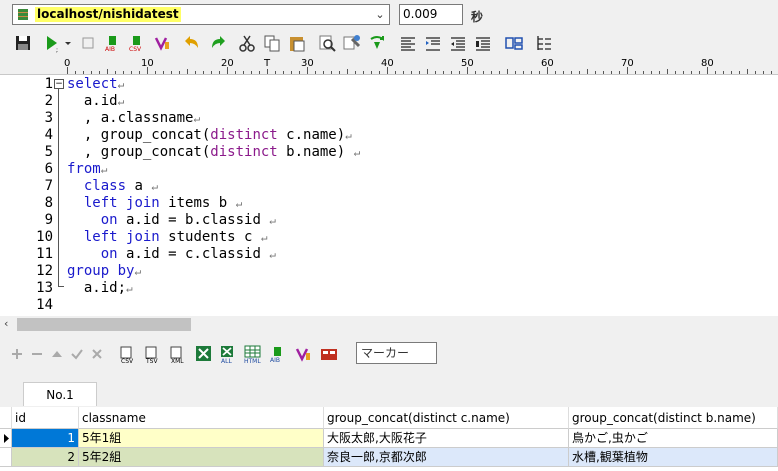 The height and width of the screenshot is (471, 778). I want to click on run-dropdown-icon, so click(64, 43).